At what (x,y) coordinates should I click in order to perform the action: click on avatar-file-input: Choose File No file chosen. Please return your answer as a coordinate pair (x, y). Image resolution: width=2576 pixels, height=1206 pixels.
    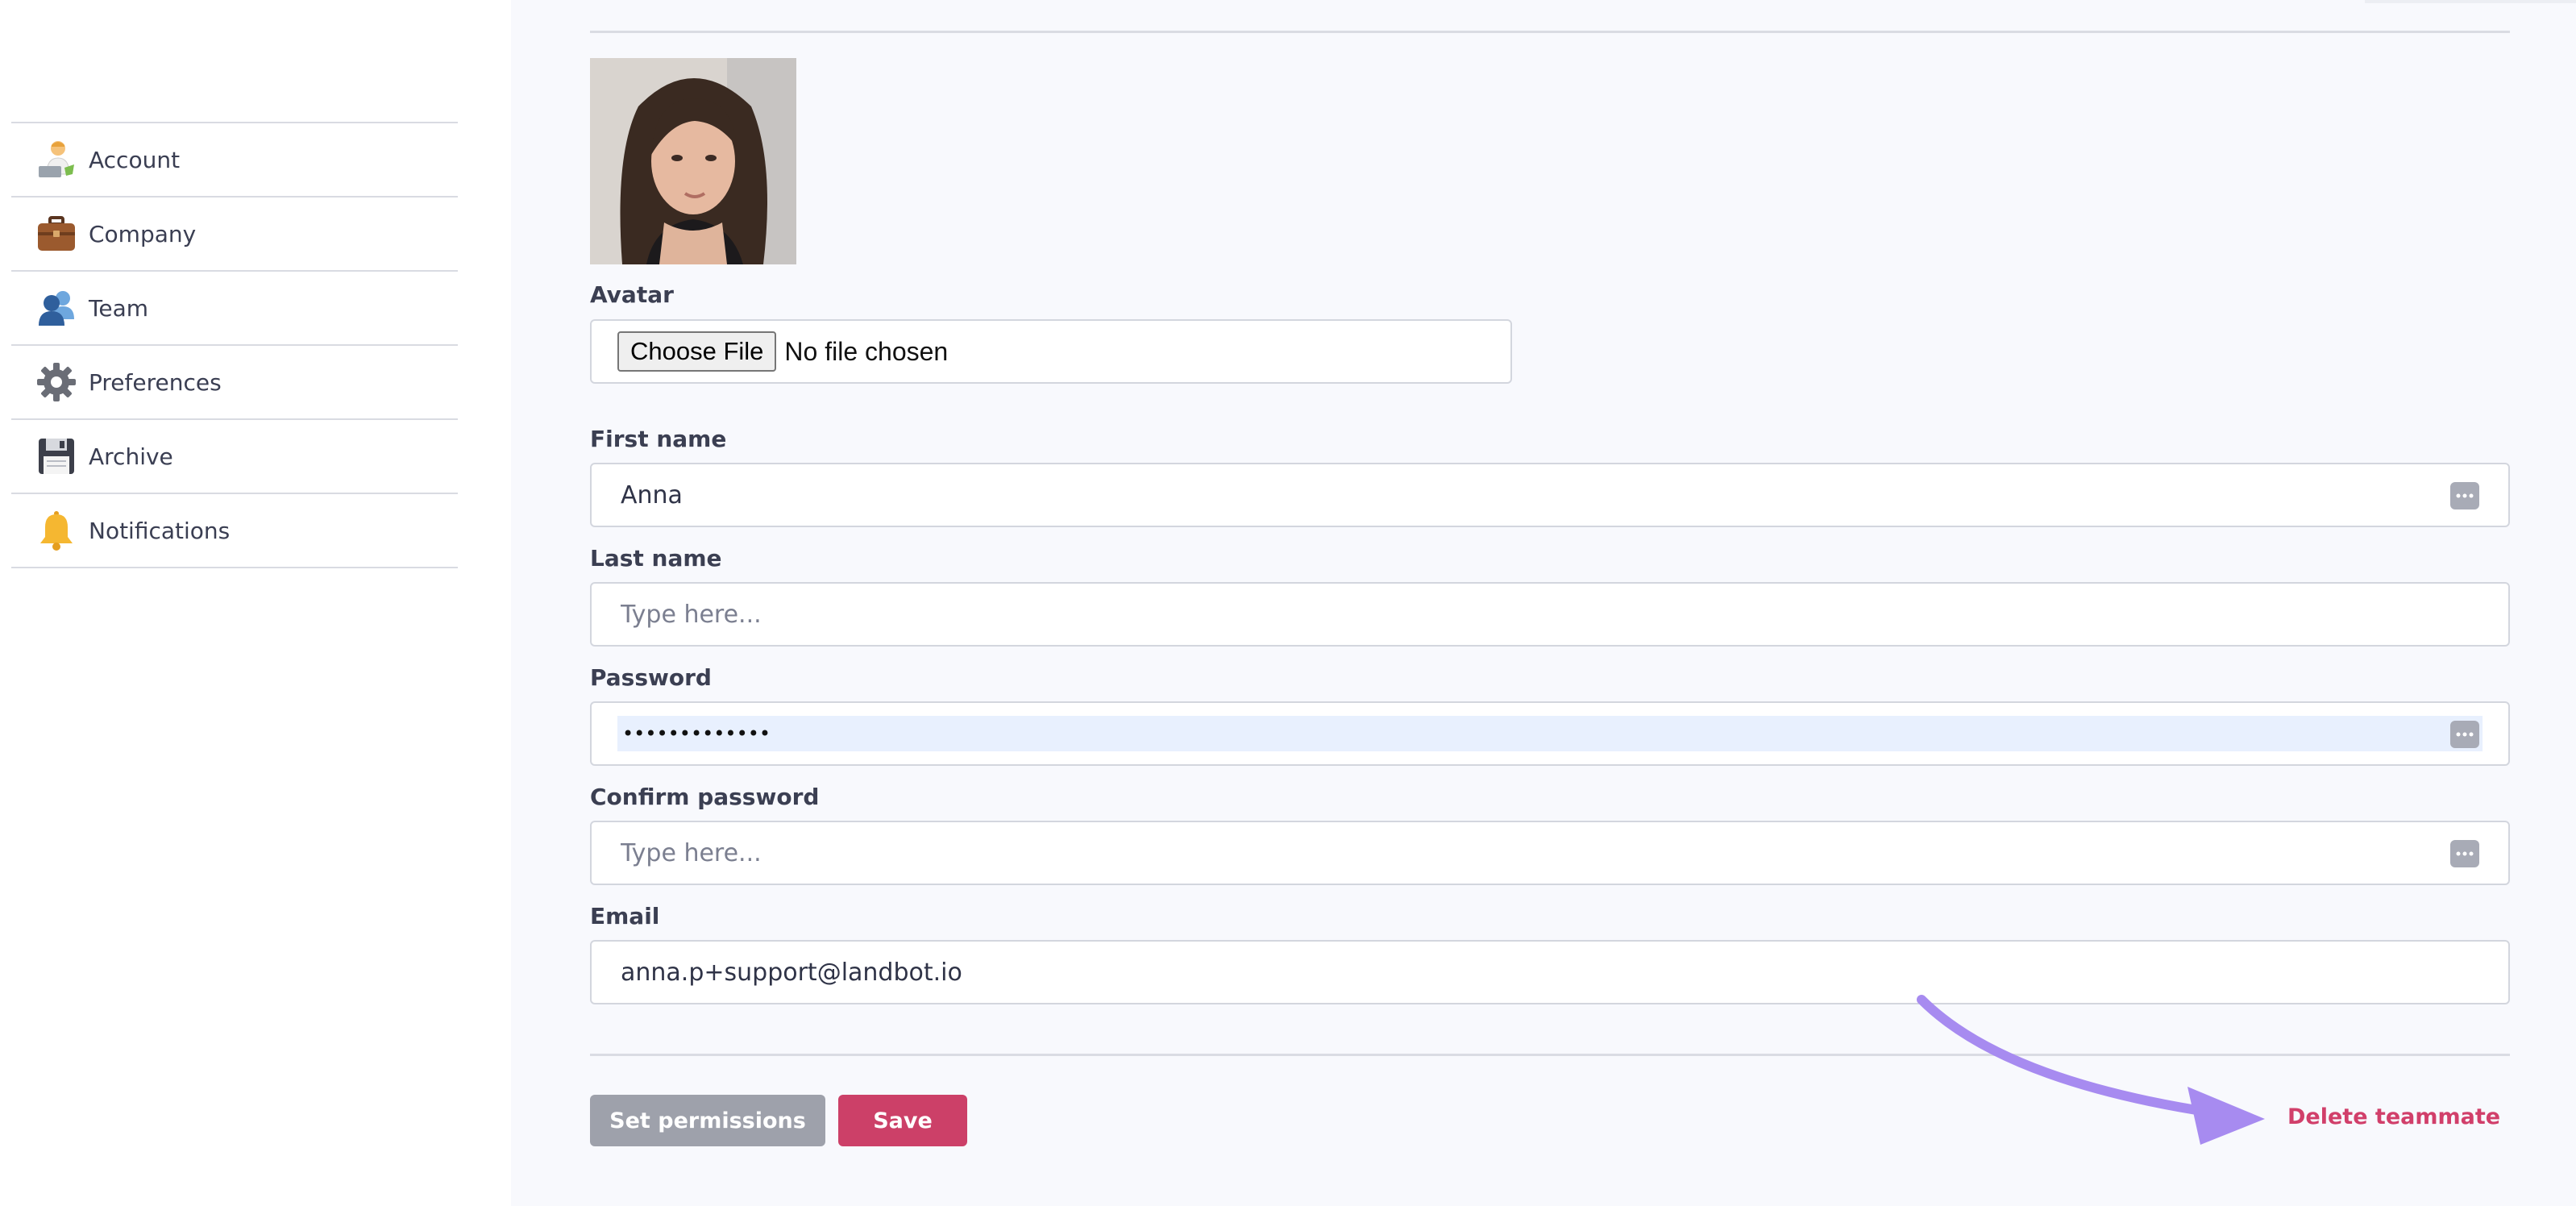
    Looking at the image, I should click on (1051, 351).